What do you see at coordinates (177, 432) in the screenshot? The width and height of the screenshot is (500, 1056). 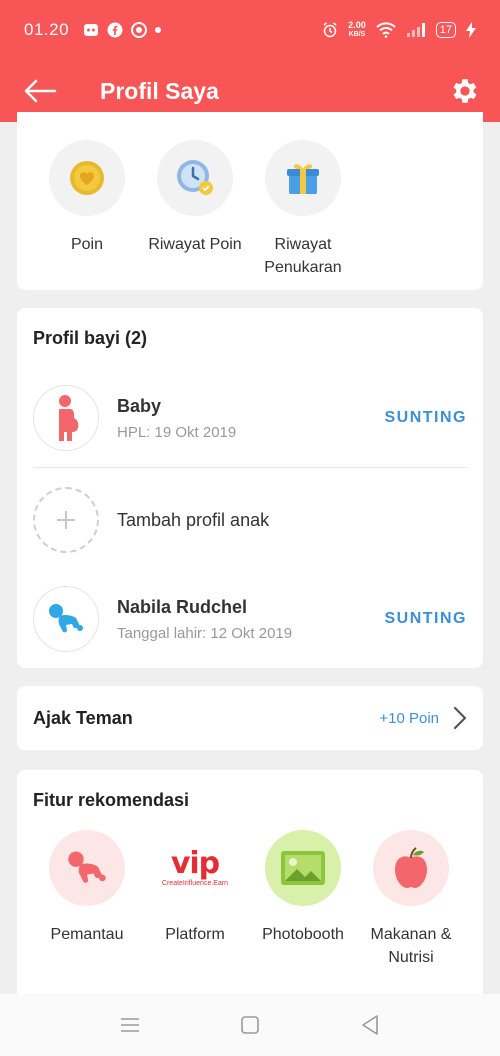 I see `baby-due-date: HPL: 19 Okt 2019` at bounding box center [177, 432].